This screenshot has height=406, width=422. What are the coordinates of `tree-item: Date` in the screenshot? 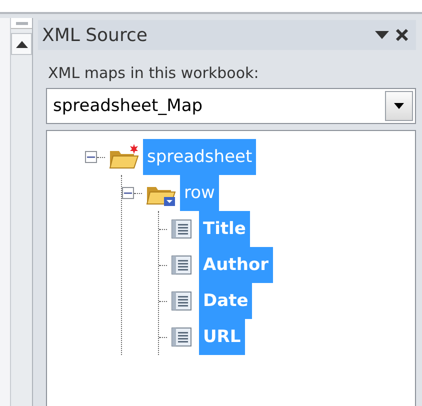 It's located at (225, 301).